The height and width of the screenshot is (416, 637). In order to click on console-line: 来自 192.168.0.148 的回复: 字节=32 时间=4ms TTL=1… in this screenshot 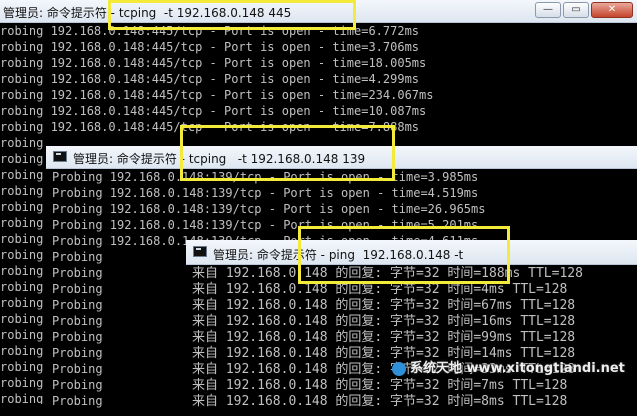, I will do `click(380, 289)`.